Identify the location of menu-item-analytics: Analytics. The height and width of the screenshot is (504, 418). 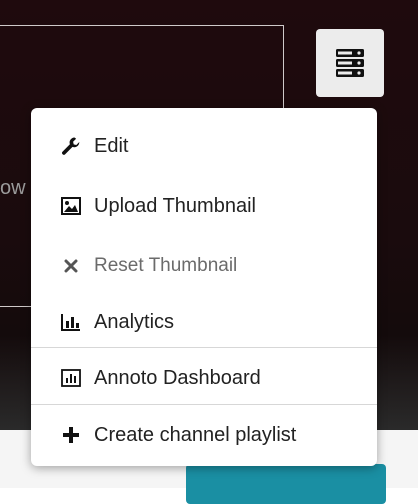
(204, 322).